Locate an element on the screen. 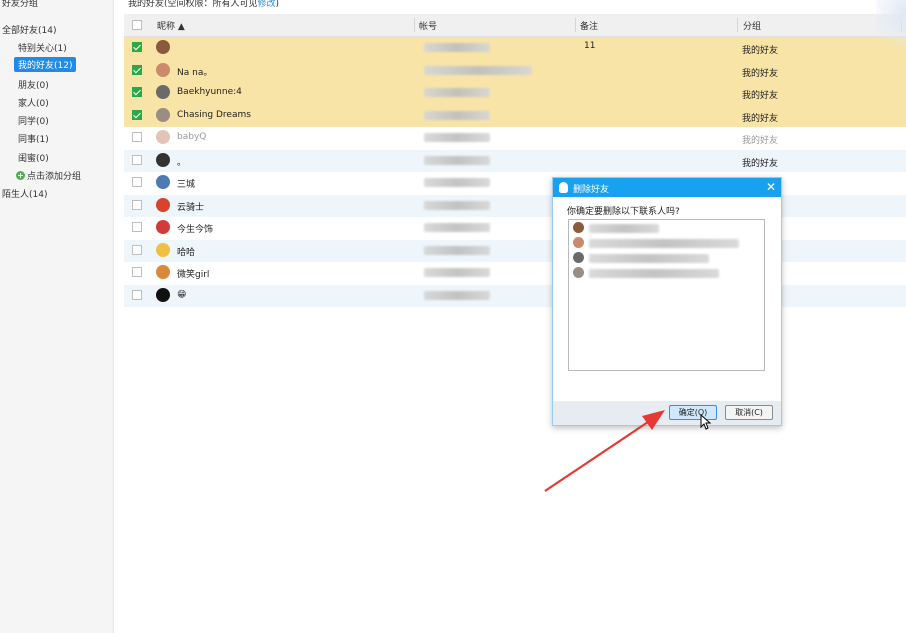 The height and width of the screenshot is (633, 906). table-header: 昵称 ▲ 帐号 备注 分组 is located at coordinates (515, 25).